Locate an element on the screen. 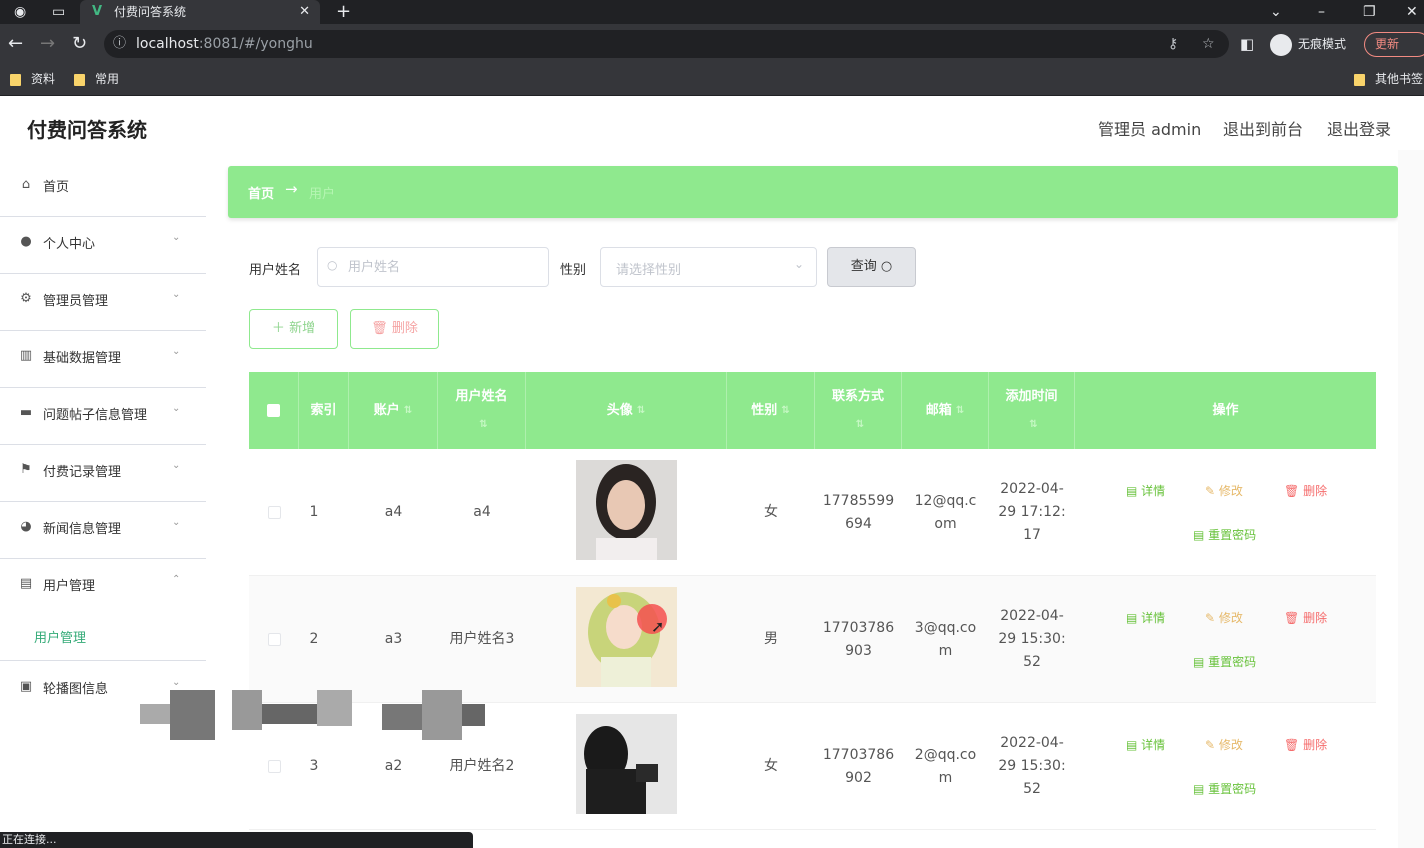 The image size is (1424, 848). close-icon: ✕ is located at coordinates (304, 12).